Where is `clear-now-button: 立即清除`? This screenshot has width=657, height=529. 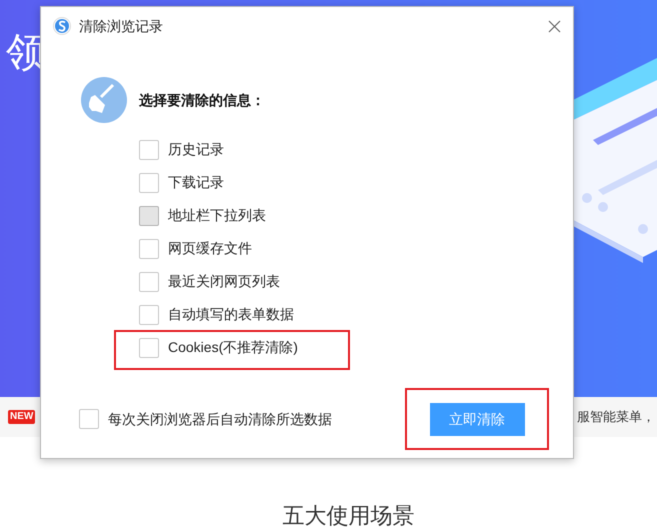 clear-now-button: 立即清除 is located at coordinates (477, 419).